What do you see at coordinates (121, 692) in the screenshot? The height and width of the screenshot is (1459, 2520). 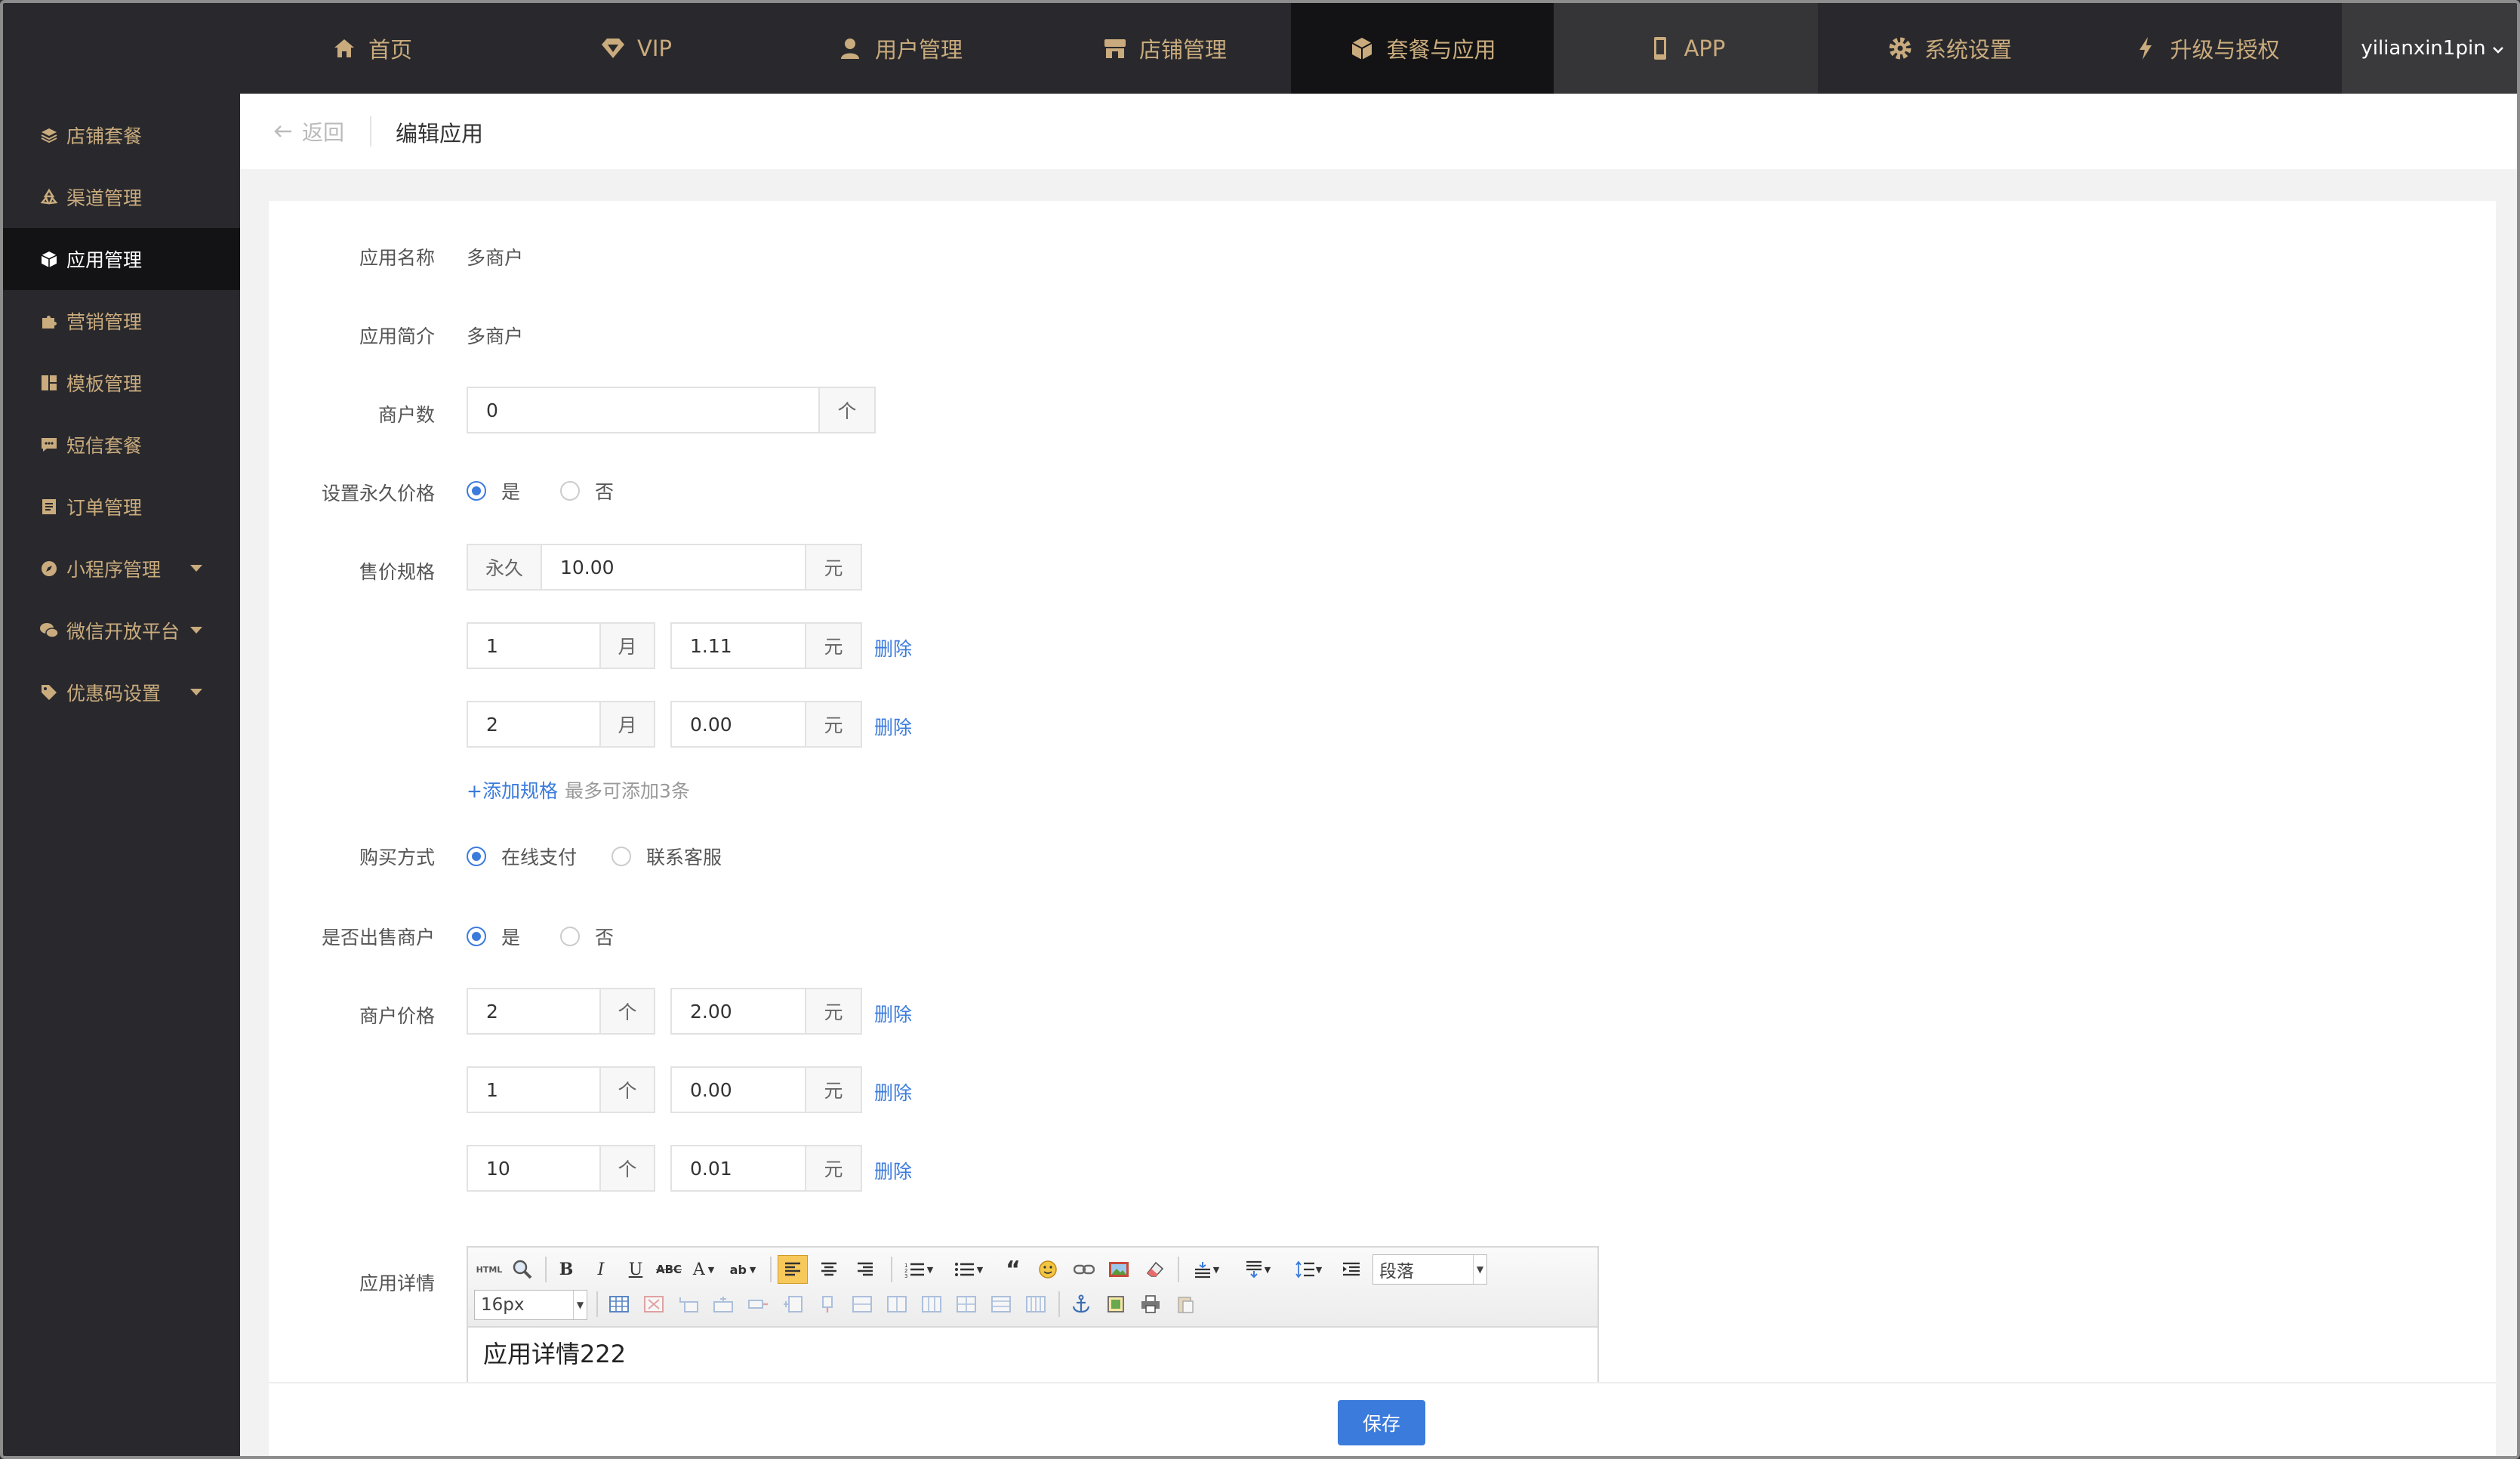 I see `sidebar-item-coupon: 优惠码设置` at bounding box center [121, 692].